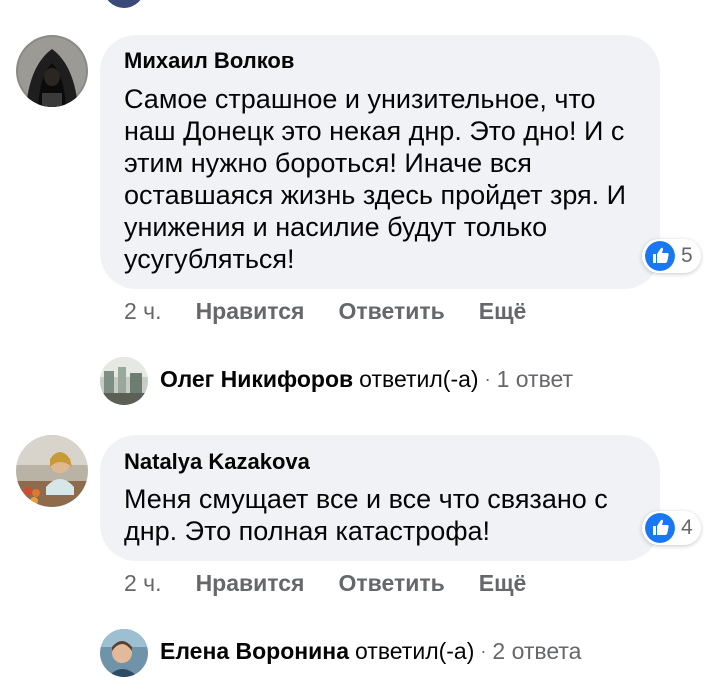 The width and height of the screenshot is (720, 694). What do you see at coordinates (535, 379) in the screenshot?
I see `reply-count: 1 ответ` at bounding box center [535, 379].